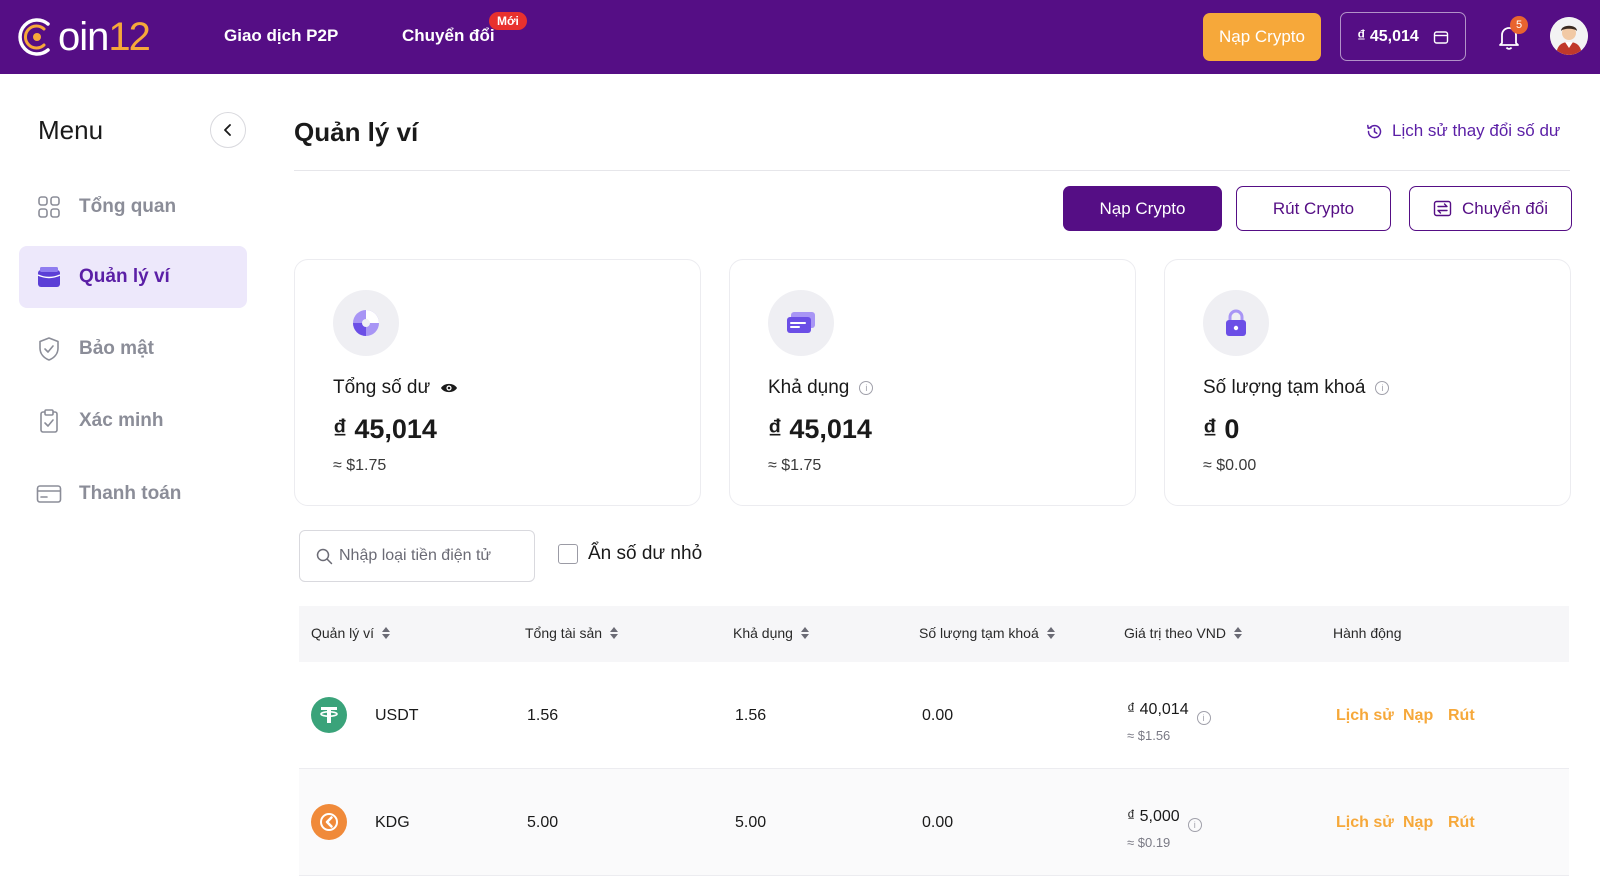 Image resolution: width=1600 pixels, height=890 pixels. I want to click on column-header-vnd-value: Giá trị theo VND, so click(1183, 633).